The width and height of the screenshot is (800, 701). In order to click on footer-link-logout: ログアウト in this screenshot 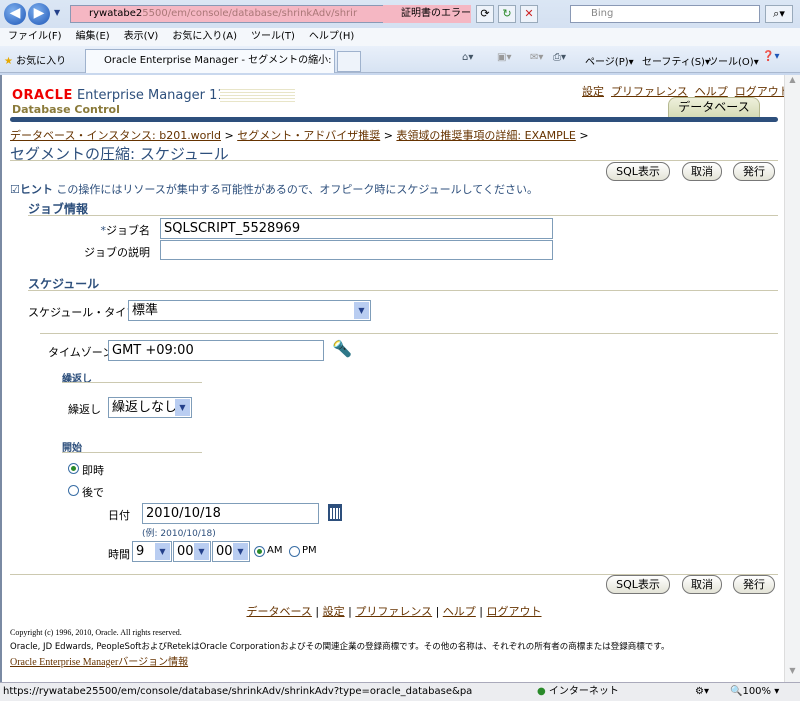, I will do `click(514, 611)`.